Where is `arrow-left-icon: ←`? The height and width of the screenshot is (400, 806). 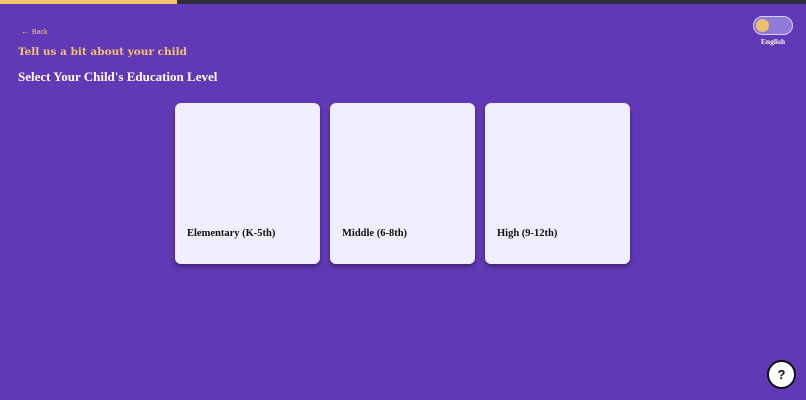
arrow-left-icon: ← is located at coordinates (25, 31).